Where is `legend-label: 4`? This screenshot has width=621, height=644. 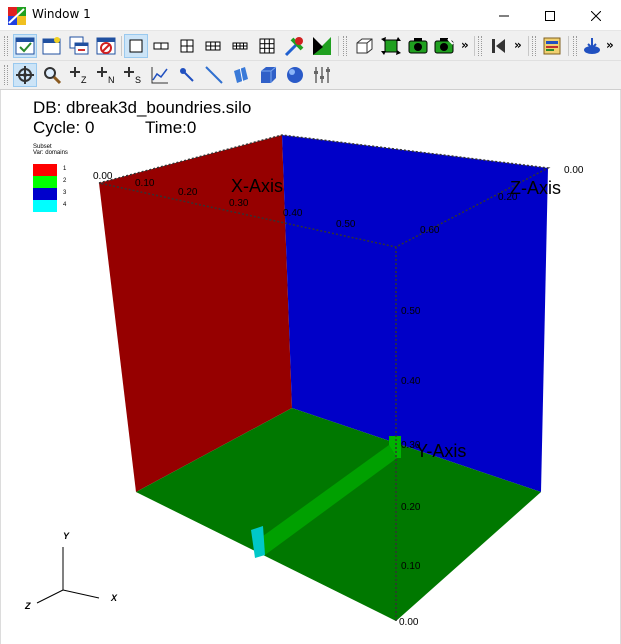 legend-label: 4 is located at coordinates (65, 205).